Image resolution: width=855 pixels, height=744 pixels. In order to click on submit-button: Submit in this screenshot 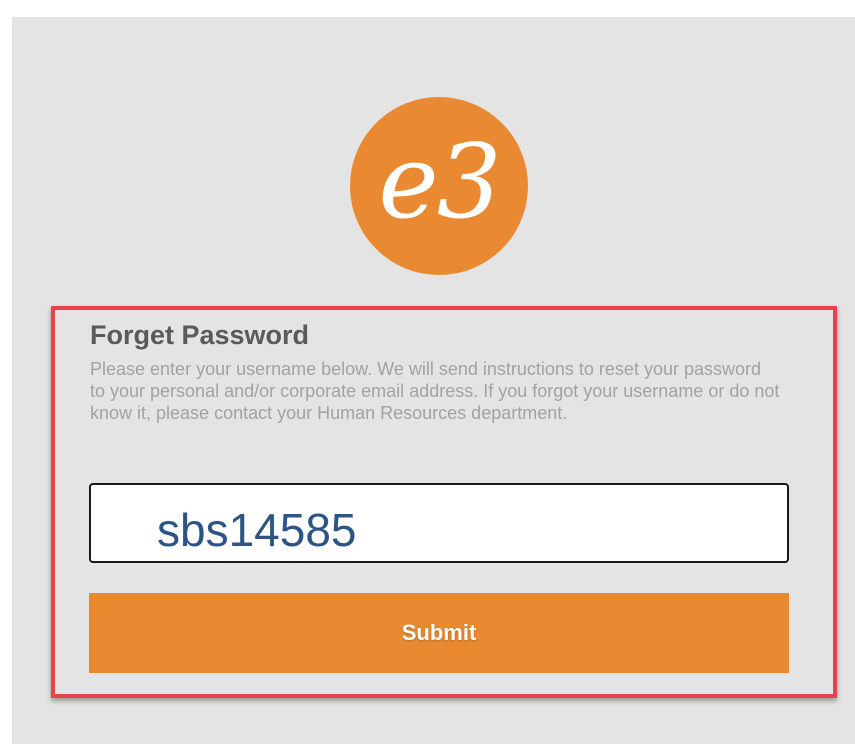, I will do `click(439, 633)`.